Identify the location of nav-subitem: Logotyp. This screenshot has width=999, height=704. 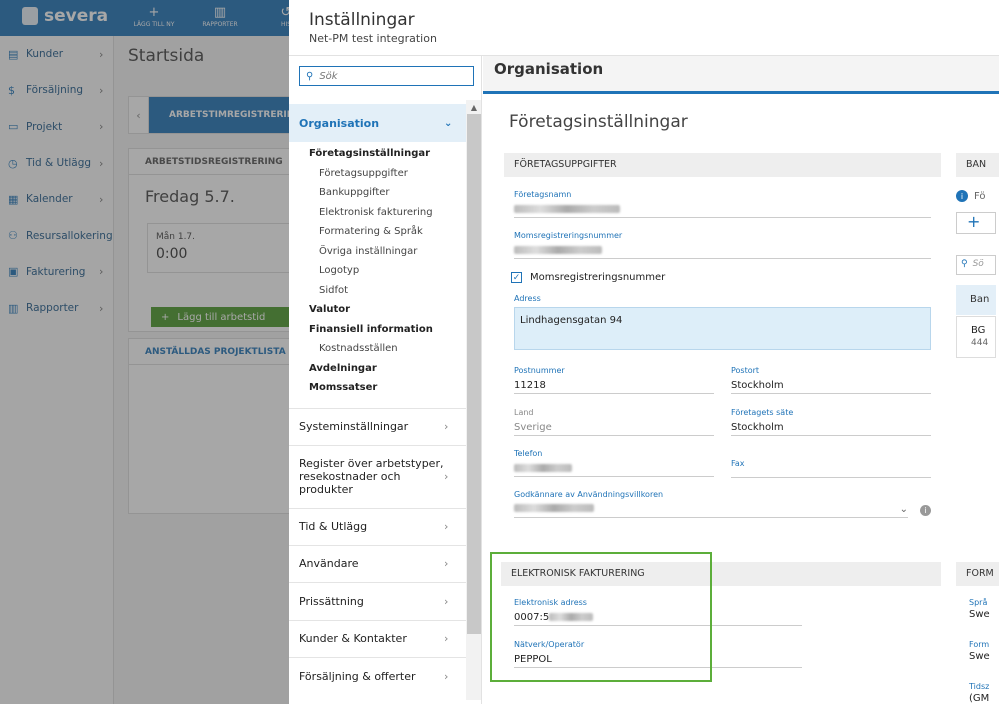
(377, 271).